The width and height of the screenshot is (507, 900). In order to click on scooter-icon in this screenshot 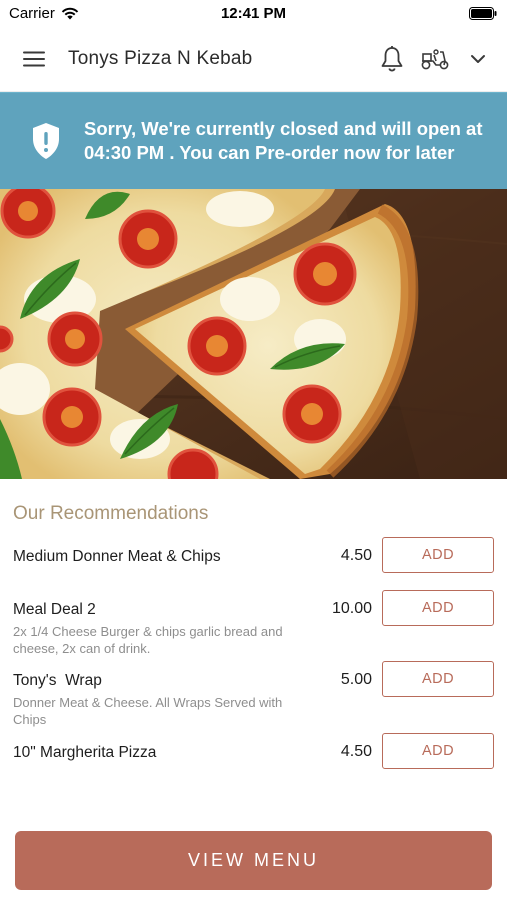, I will do `click(435, 58)`.